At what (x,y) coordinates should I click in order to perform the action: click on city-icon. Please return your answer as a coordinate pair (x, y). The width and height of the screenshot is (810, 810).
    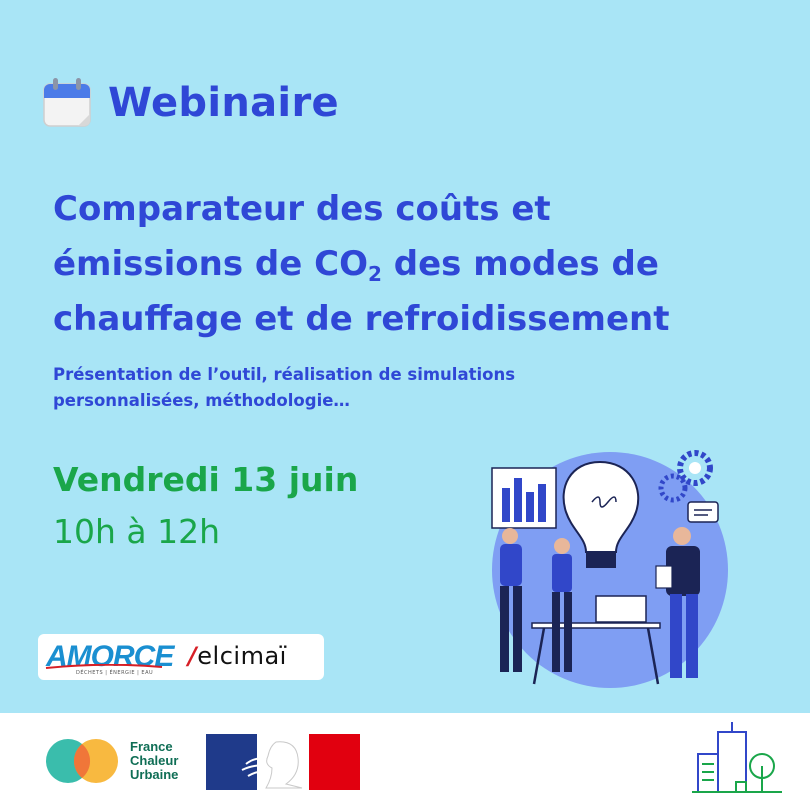
    Looking at the image, I should click on (737, 757).